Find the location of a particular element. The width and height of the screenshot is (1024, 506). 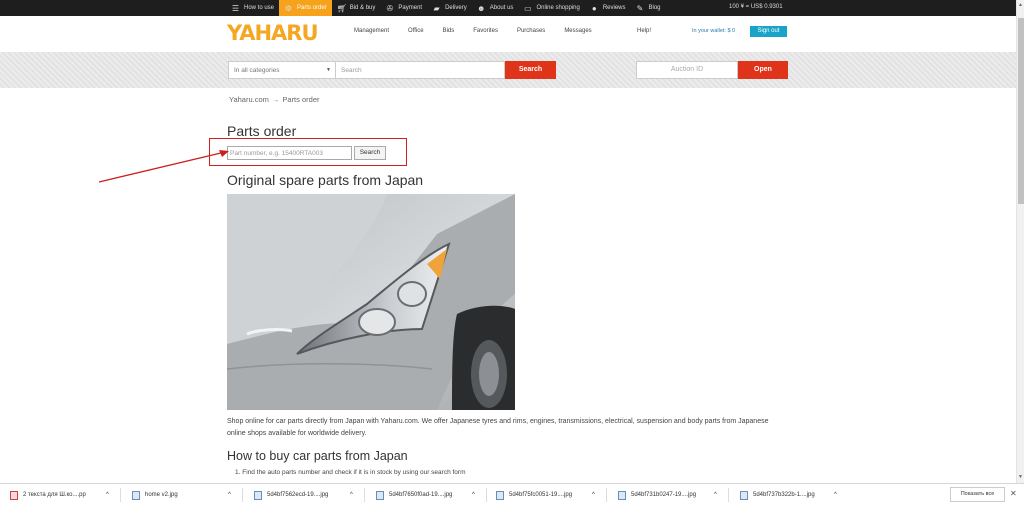

pen-icon: ✎ is located at coordinates (640, 8).